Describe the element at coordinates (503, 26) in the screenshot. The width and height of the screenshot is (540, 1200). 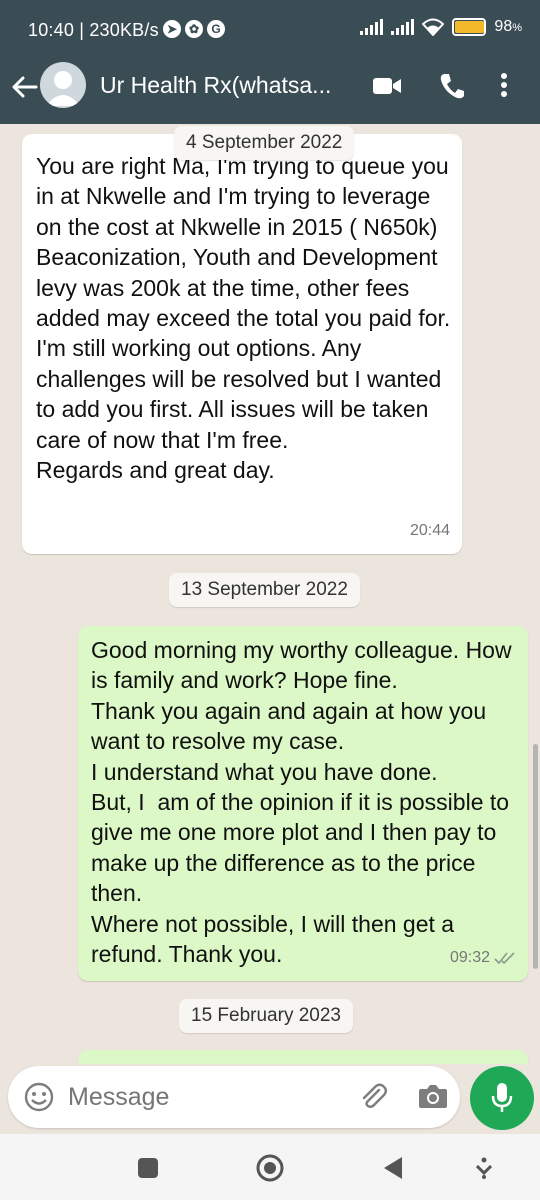
I see `battery-value: 98` at that location.